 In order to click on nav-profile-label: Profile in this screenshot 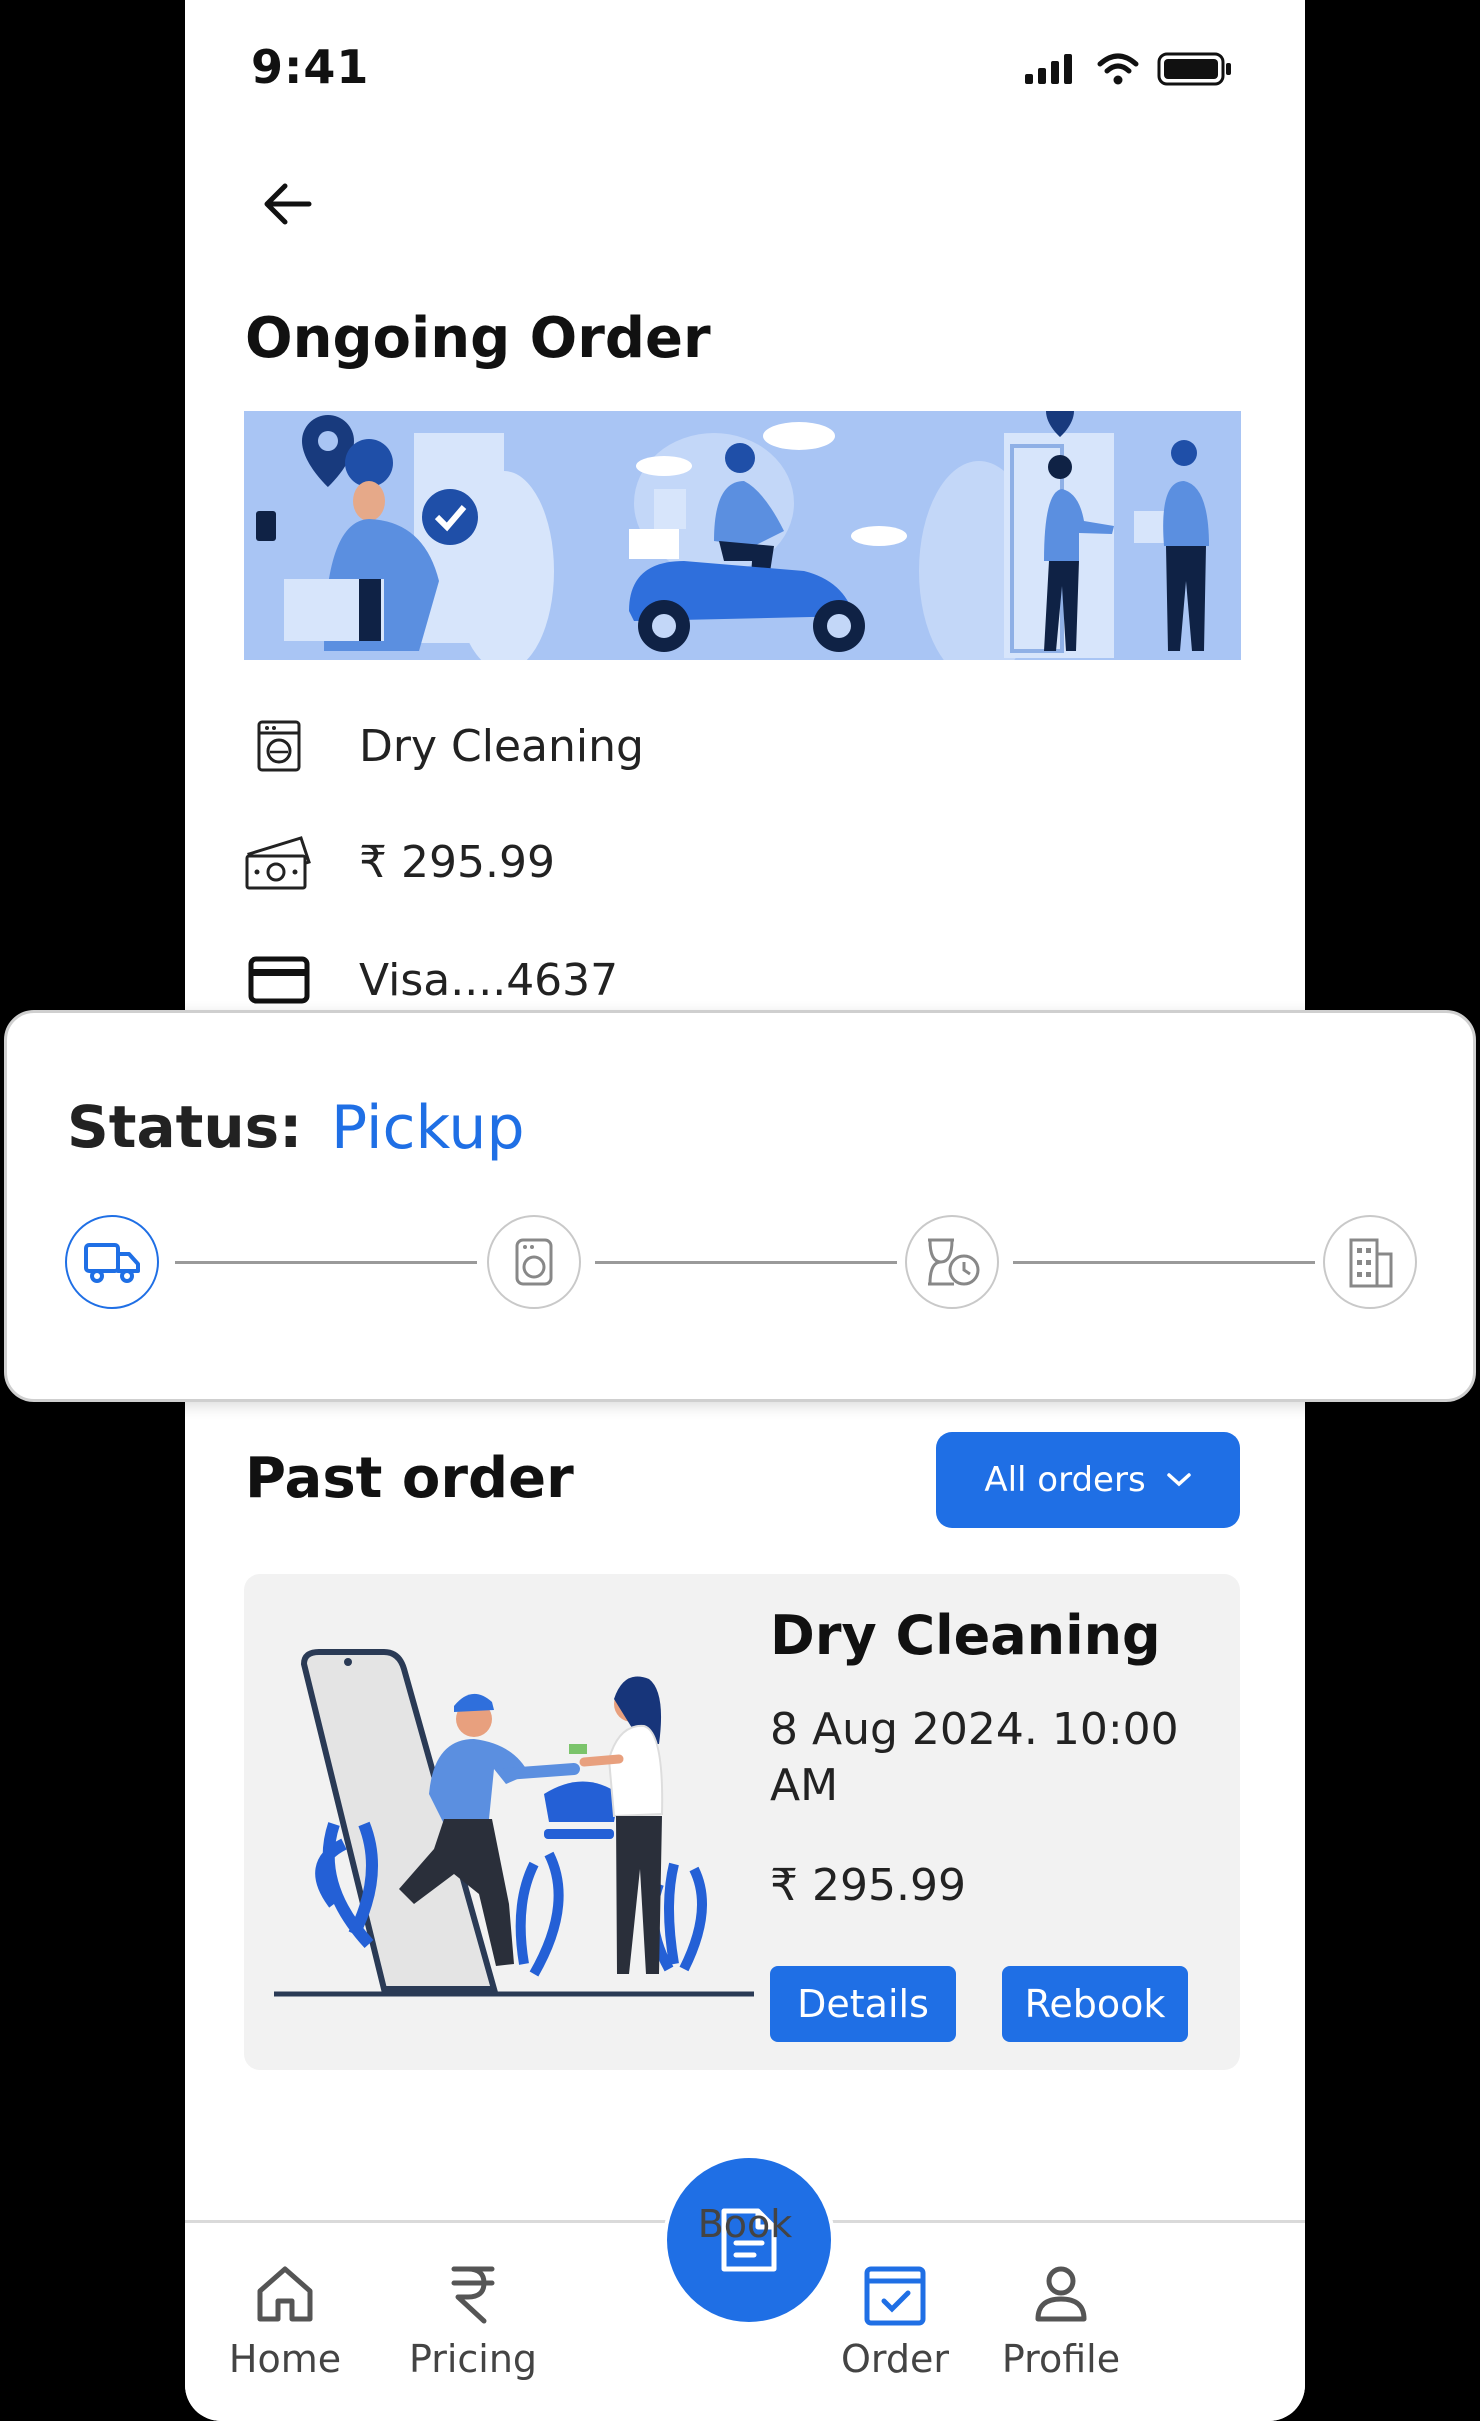, I will do `click(1061, 2359)`.